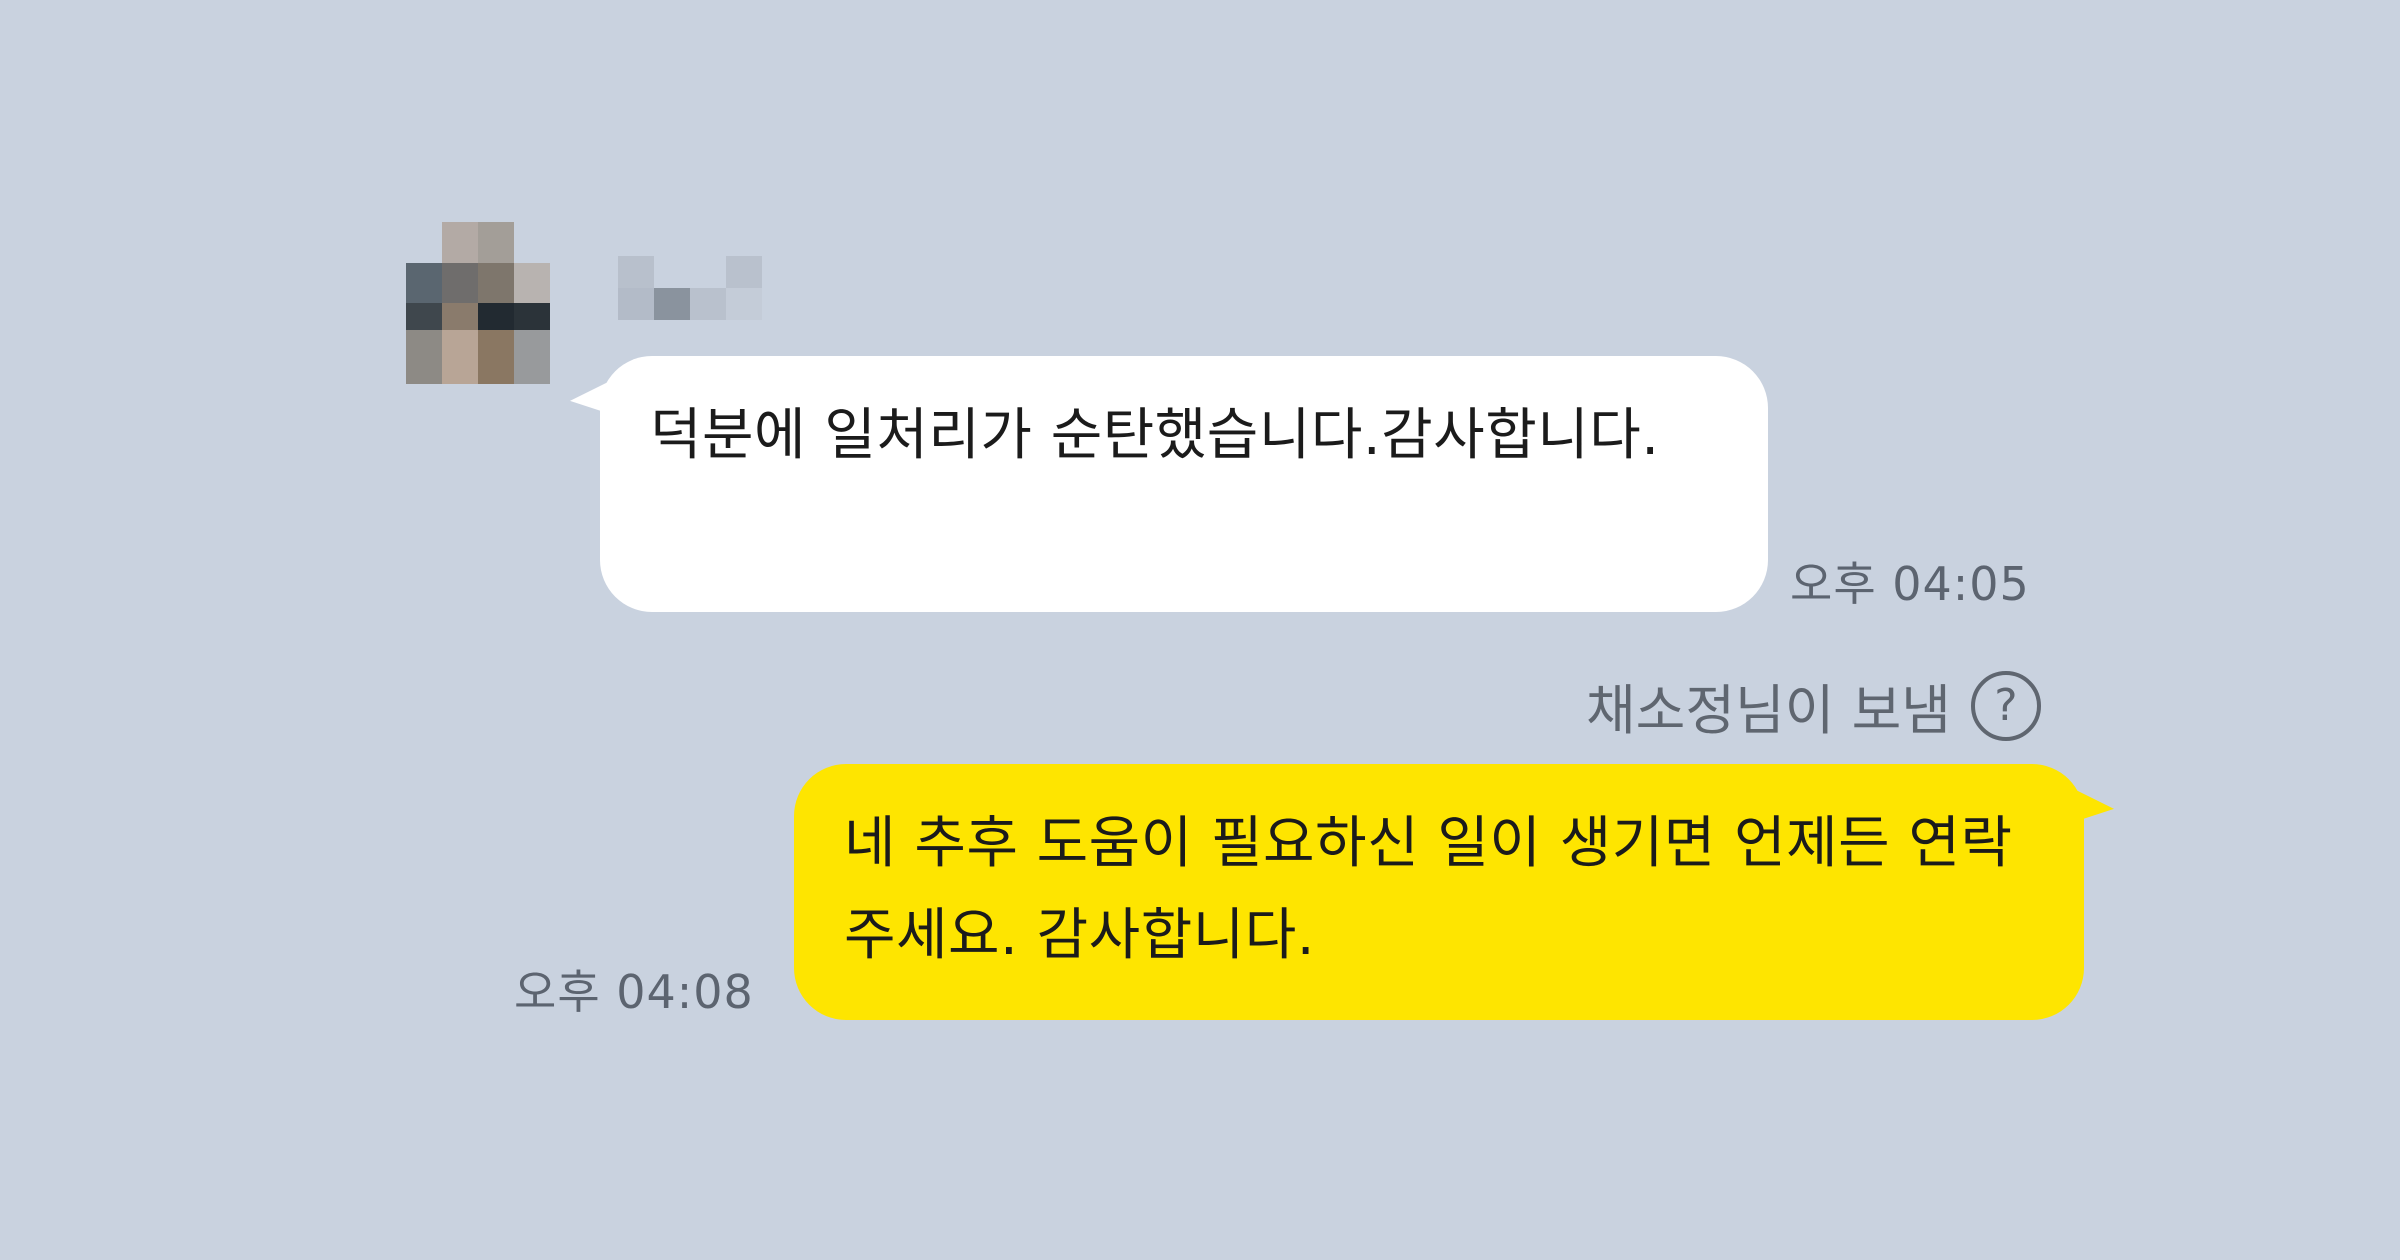 The height and width of the screenshot is (1260, 2400). I want to click on incoming-message-time: 오후 04:05, so click(1910, 584).